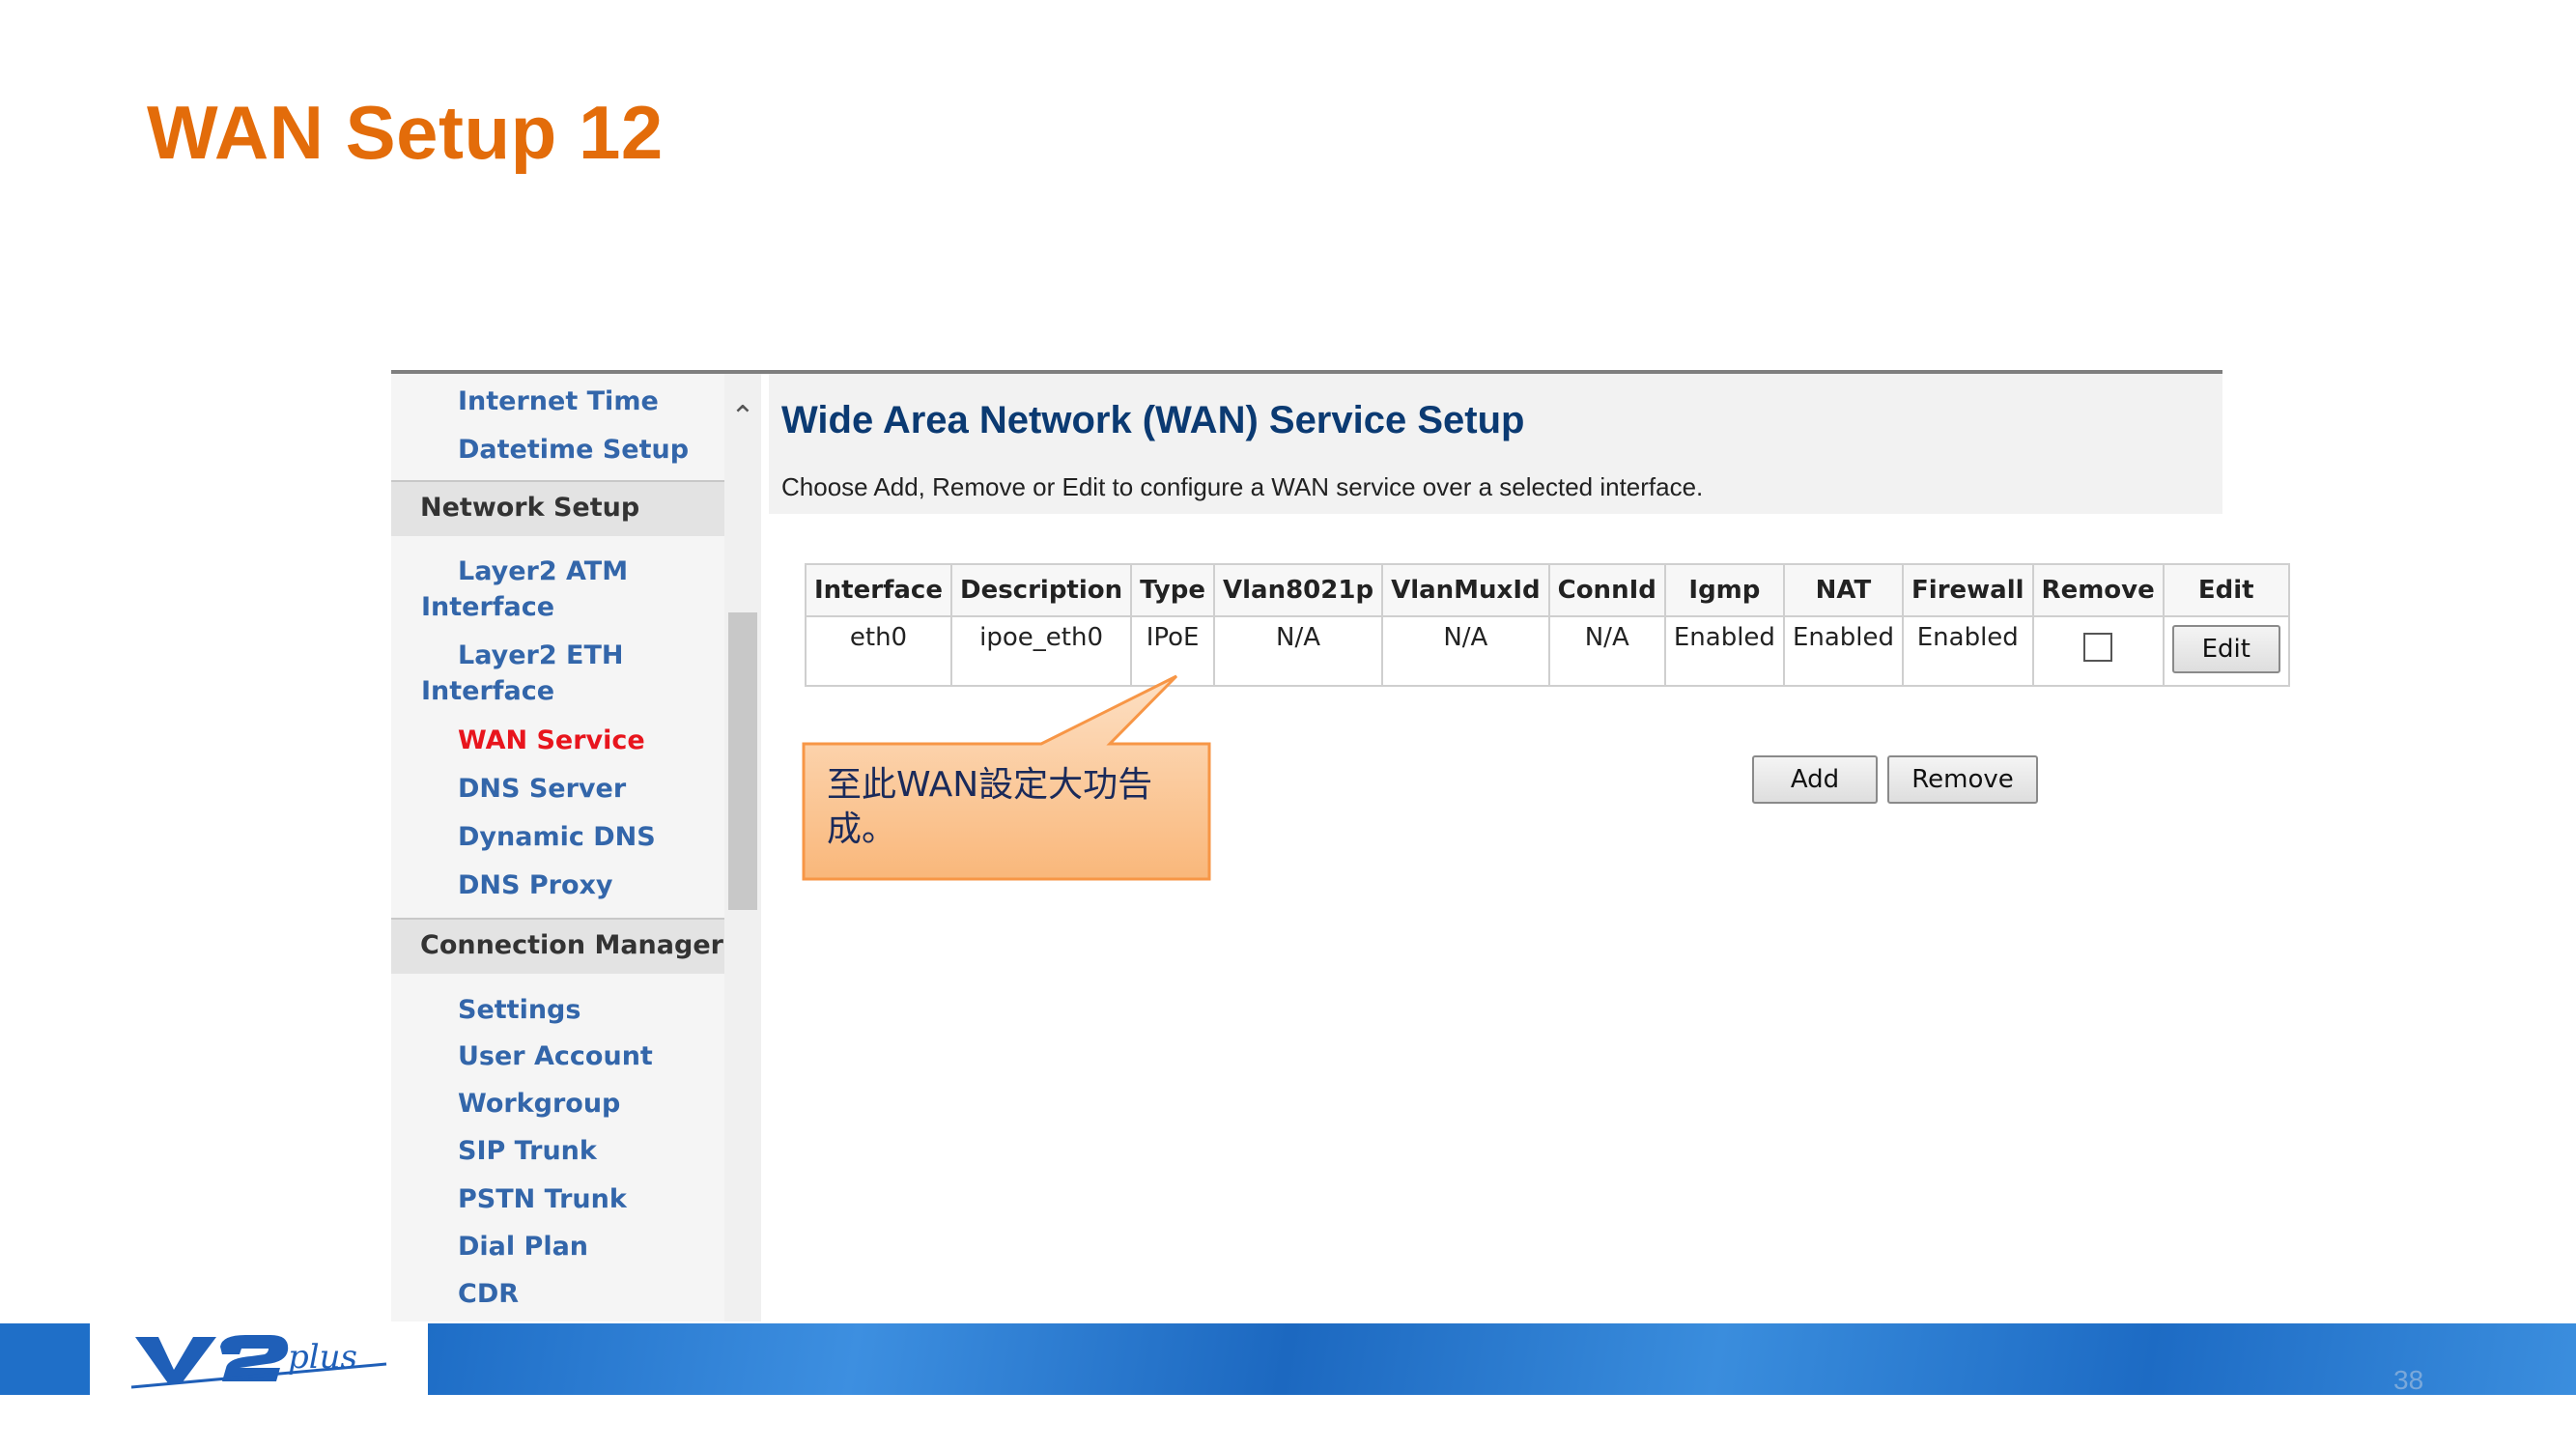 Image resolution: width=2576 pixels, height=1449 pixels. Describe the element at coordinates (542, 1199) in the screenshot. I see `sidebar-item-pstn-trunk: PSTN Trunk` at that location.